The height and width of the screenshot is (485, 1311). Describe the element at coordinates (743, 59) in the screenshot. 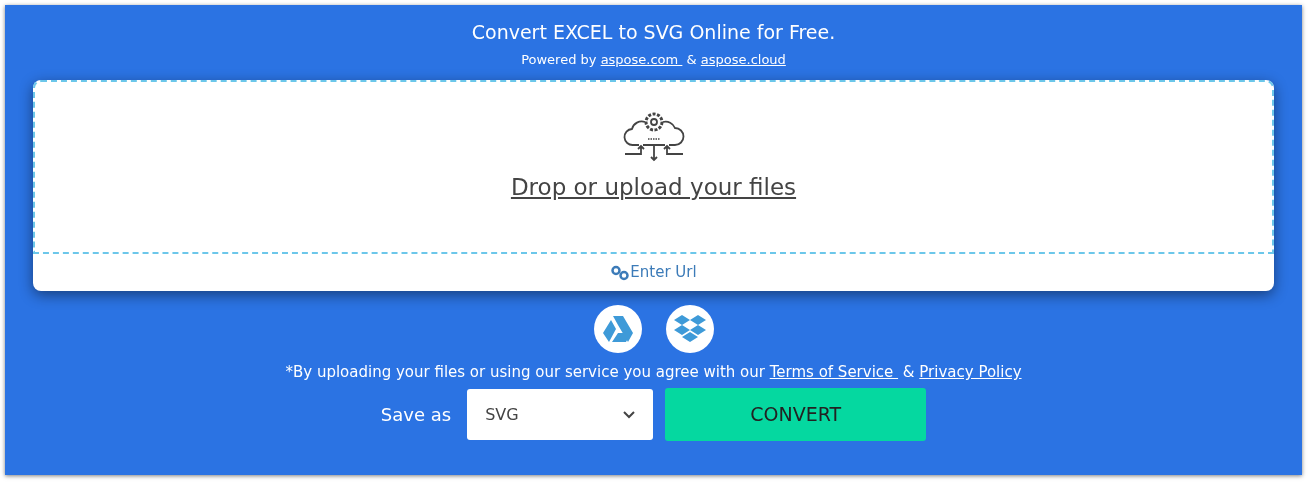

I see `text-link: aspose.cloud` at that location.